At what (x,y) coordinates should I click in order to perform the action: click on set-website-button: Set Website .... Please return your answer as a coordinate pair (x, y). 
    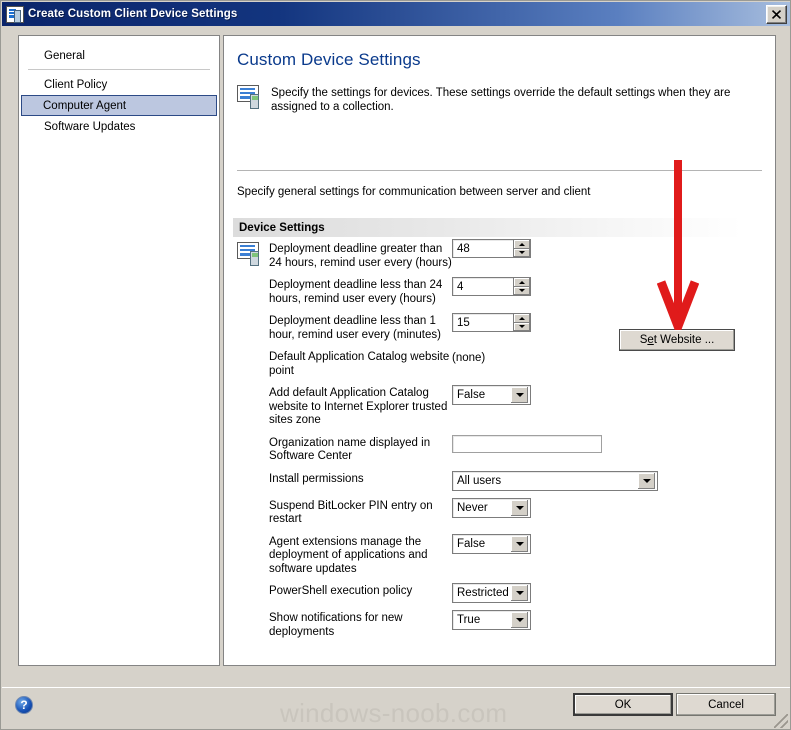
    Looking at the image, I should click on (677, 340).